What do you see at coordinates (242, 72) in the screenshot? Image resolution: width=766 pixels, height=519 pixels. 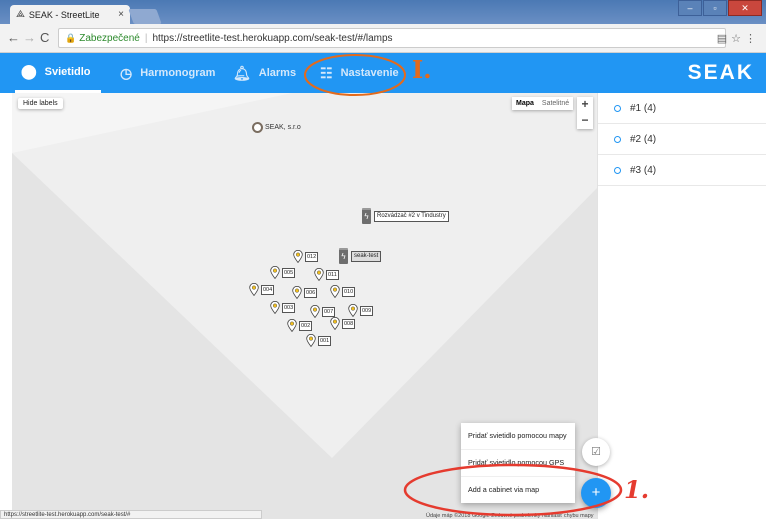 I see `bell-icon: 🔔︎` at bounding box center [242, 72].